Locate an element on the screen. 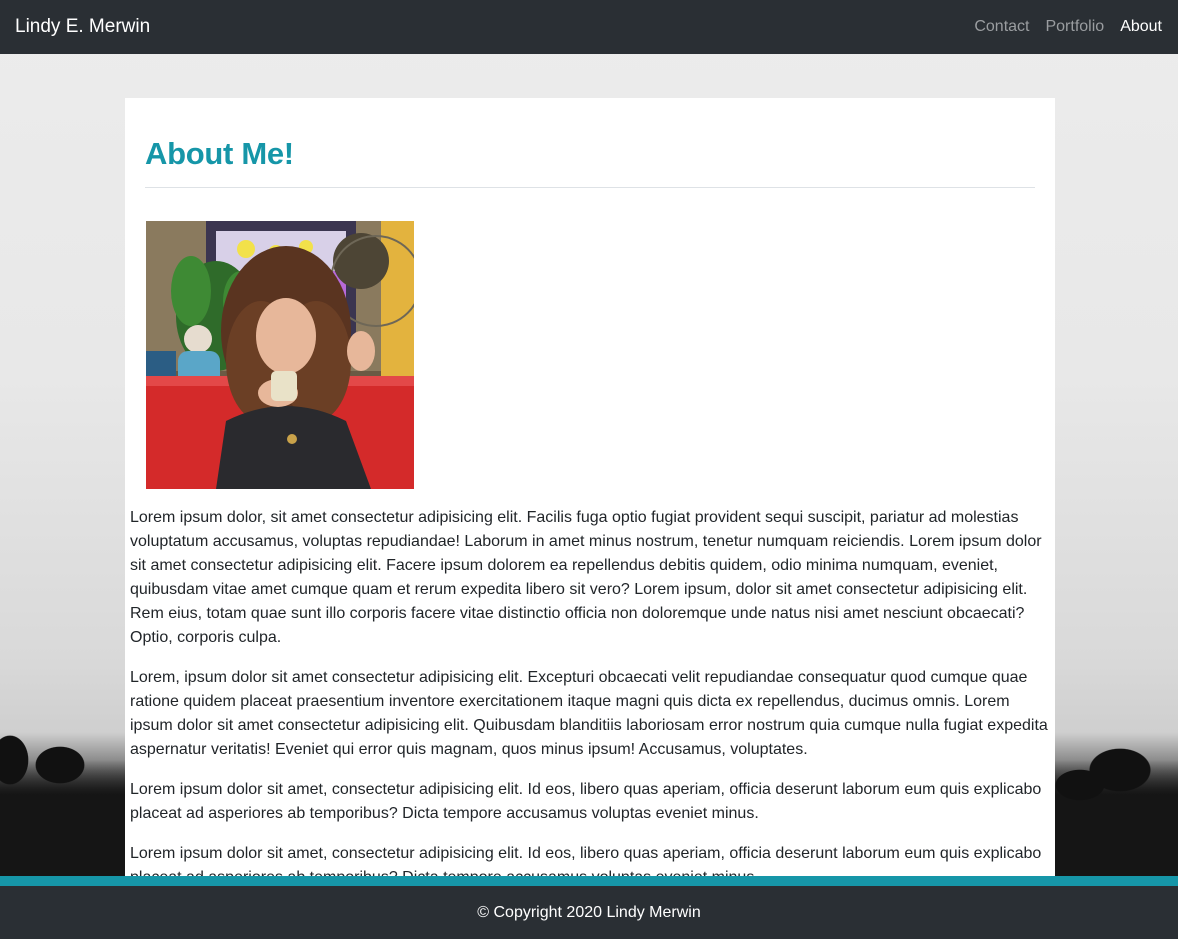 This screenshot has height=939, width=1178. profile-photo is located at coordinates (280, 355).